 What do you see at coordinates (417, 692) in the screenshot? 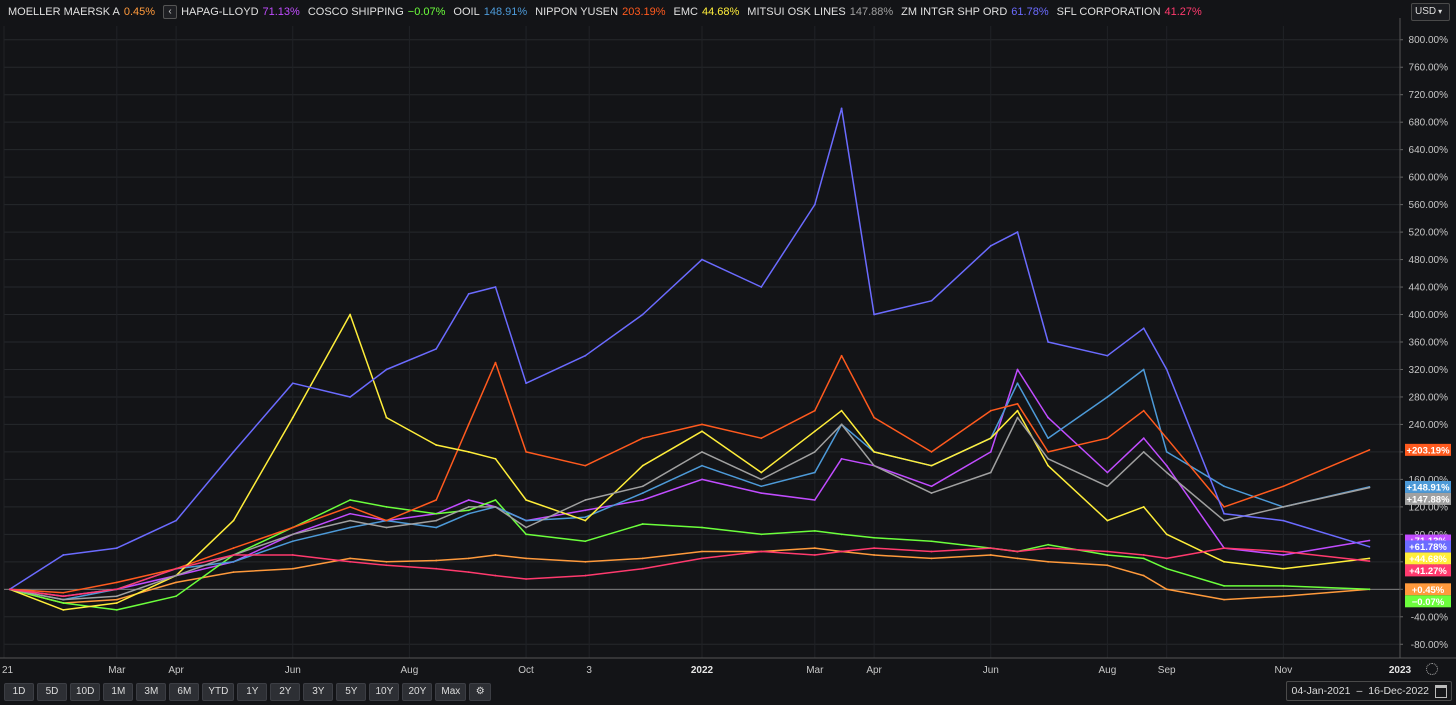
I see `range-button-20y: 20Y` at bounding box center [417, 692].